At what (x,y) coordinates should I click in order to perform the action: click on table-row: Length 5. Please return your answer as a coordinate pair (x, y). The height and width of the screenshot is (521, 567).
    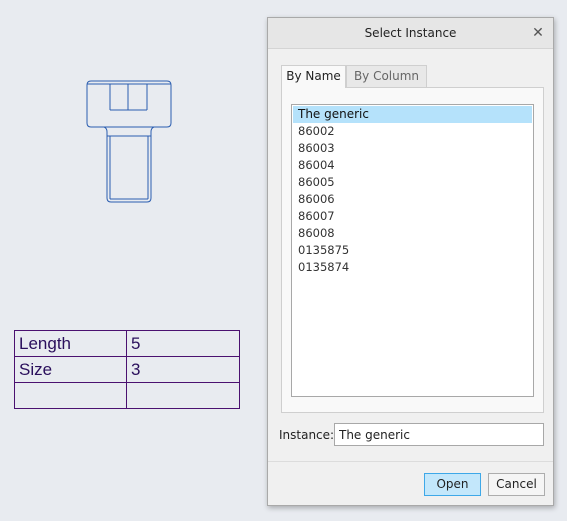
    Looking at the image, I should click on (127, 343).